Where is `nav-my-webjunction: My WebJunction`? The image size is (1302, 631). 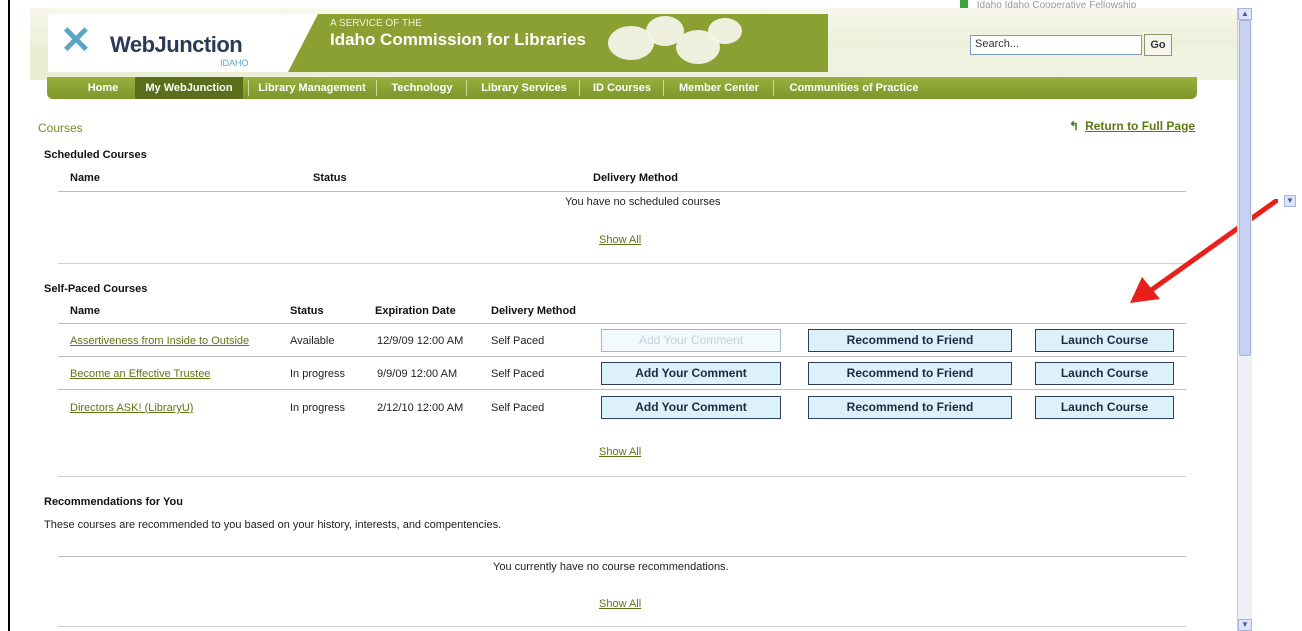 nav-my-webjunction: My WebJunction is located at coordinates (189, 88).